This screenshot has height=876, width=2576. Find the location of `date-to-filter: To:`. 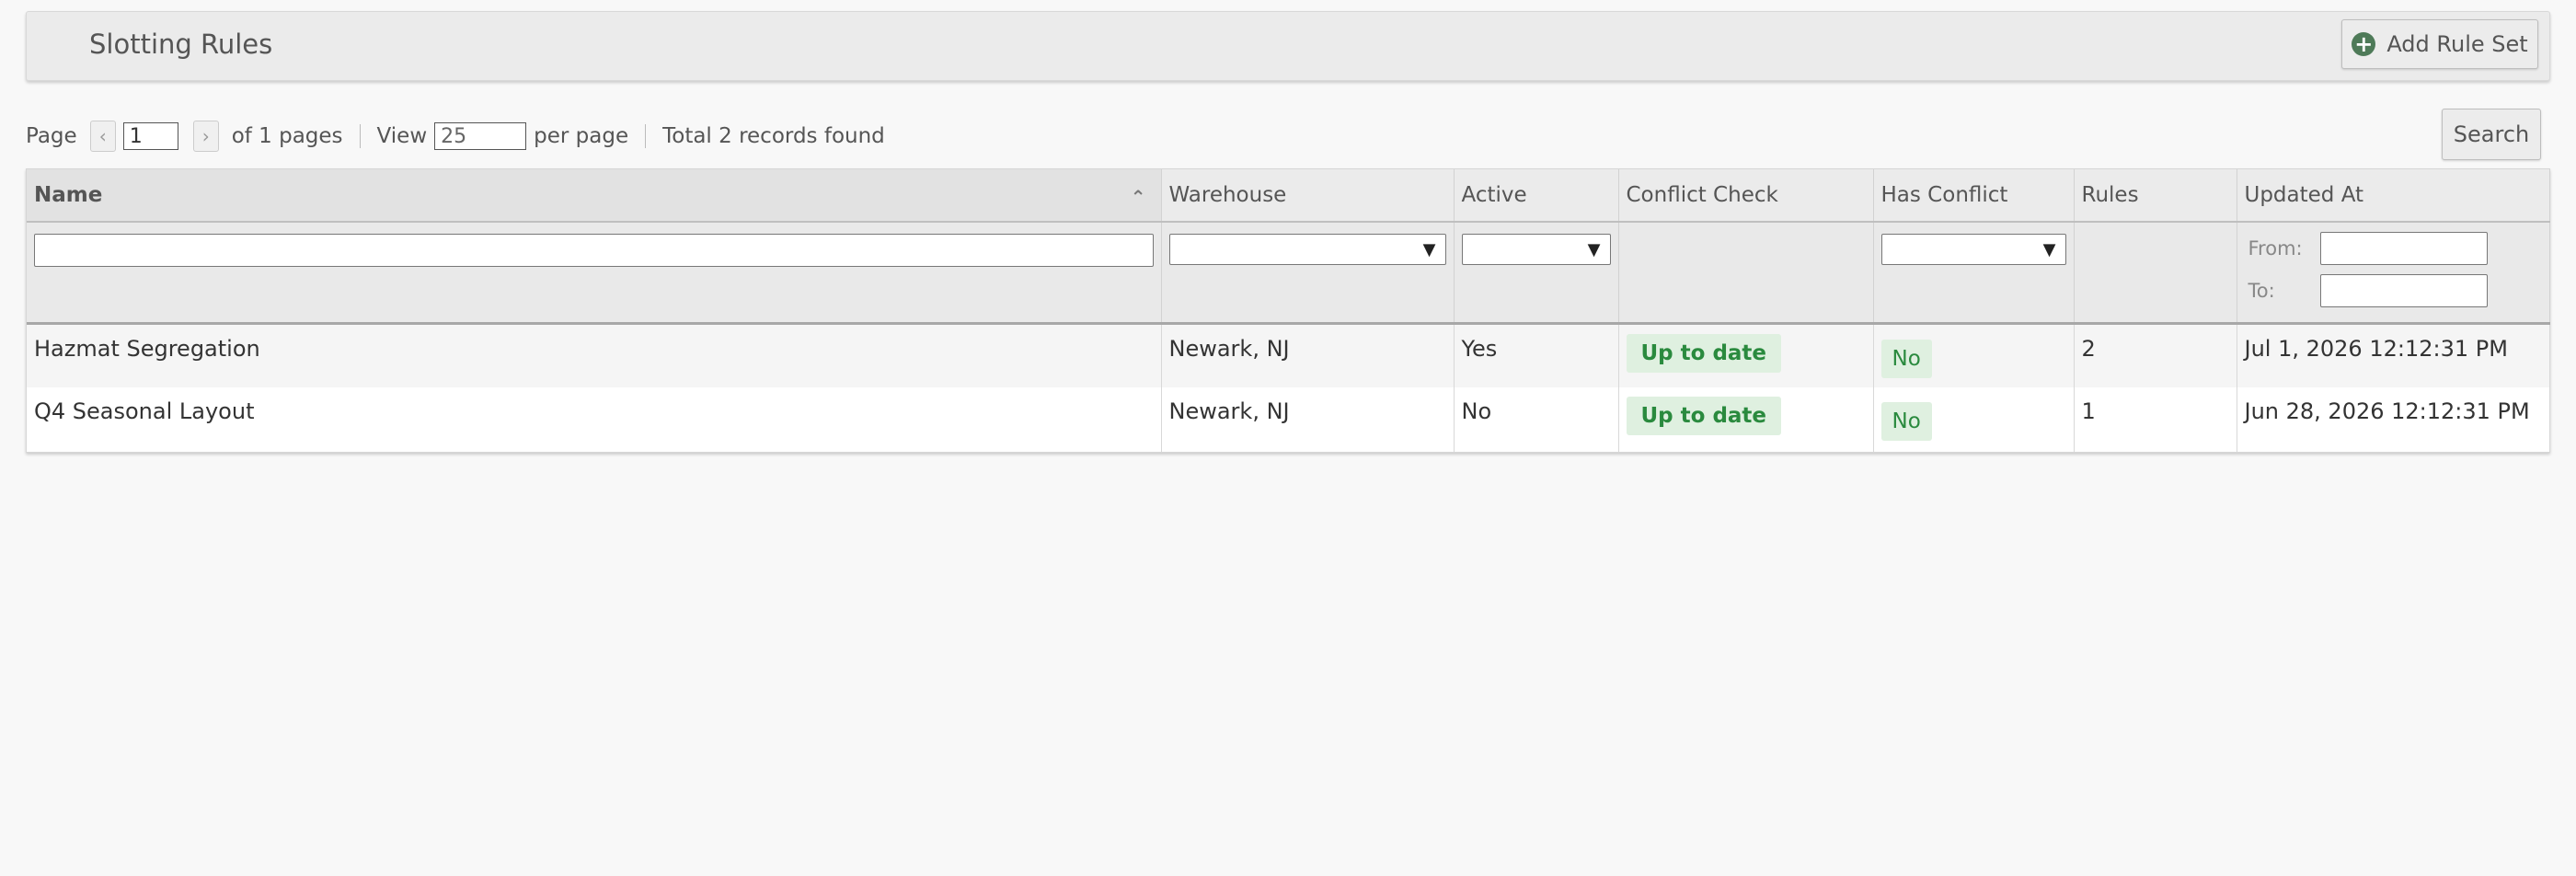

date-to-filter: To: is located at coordinates (2393, 290).